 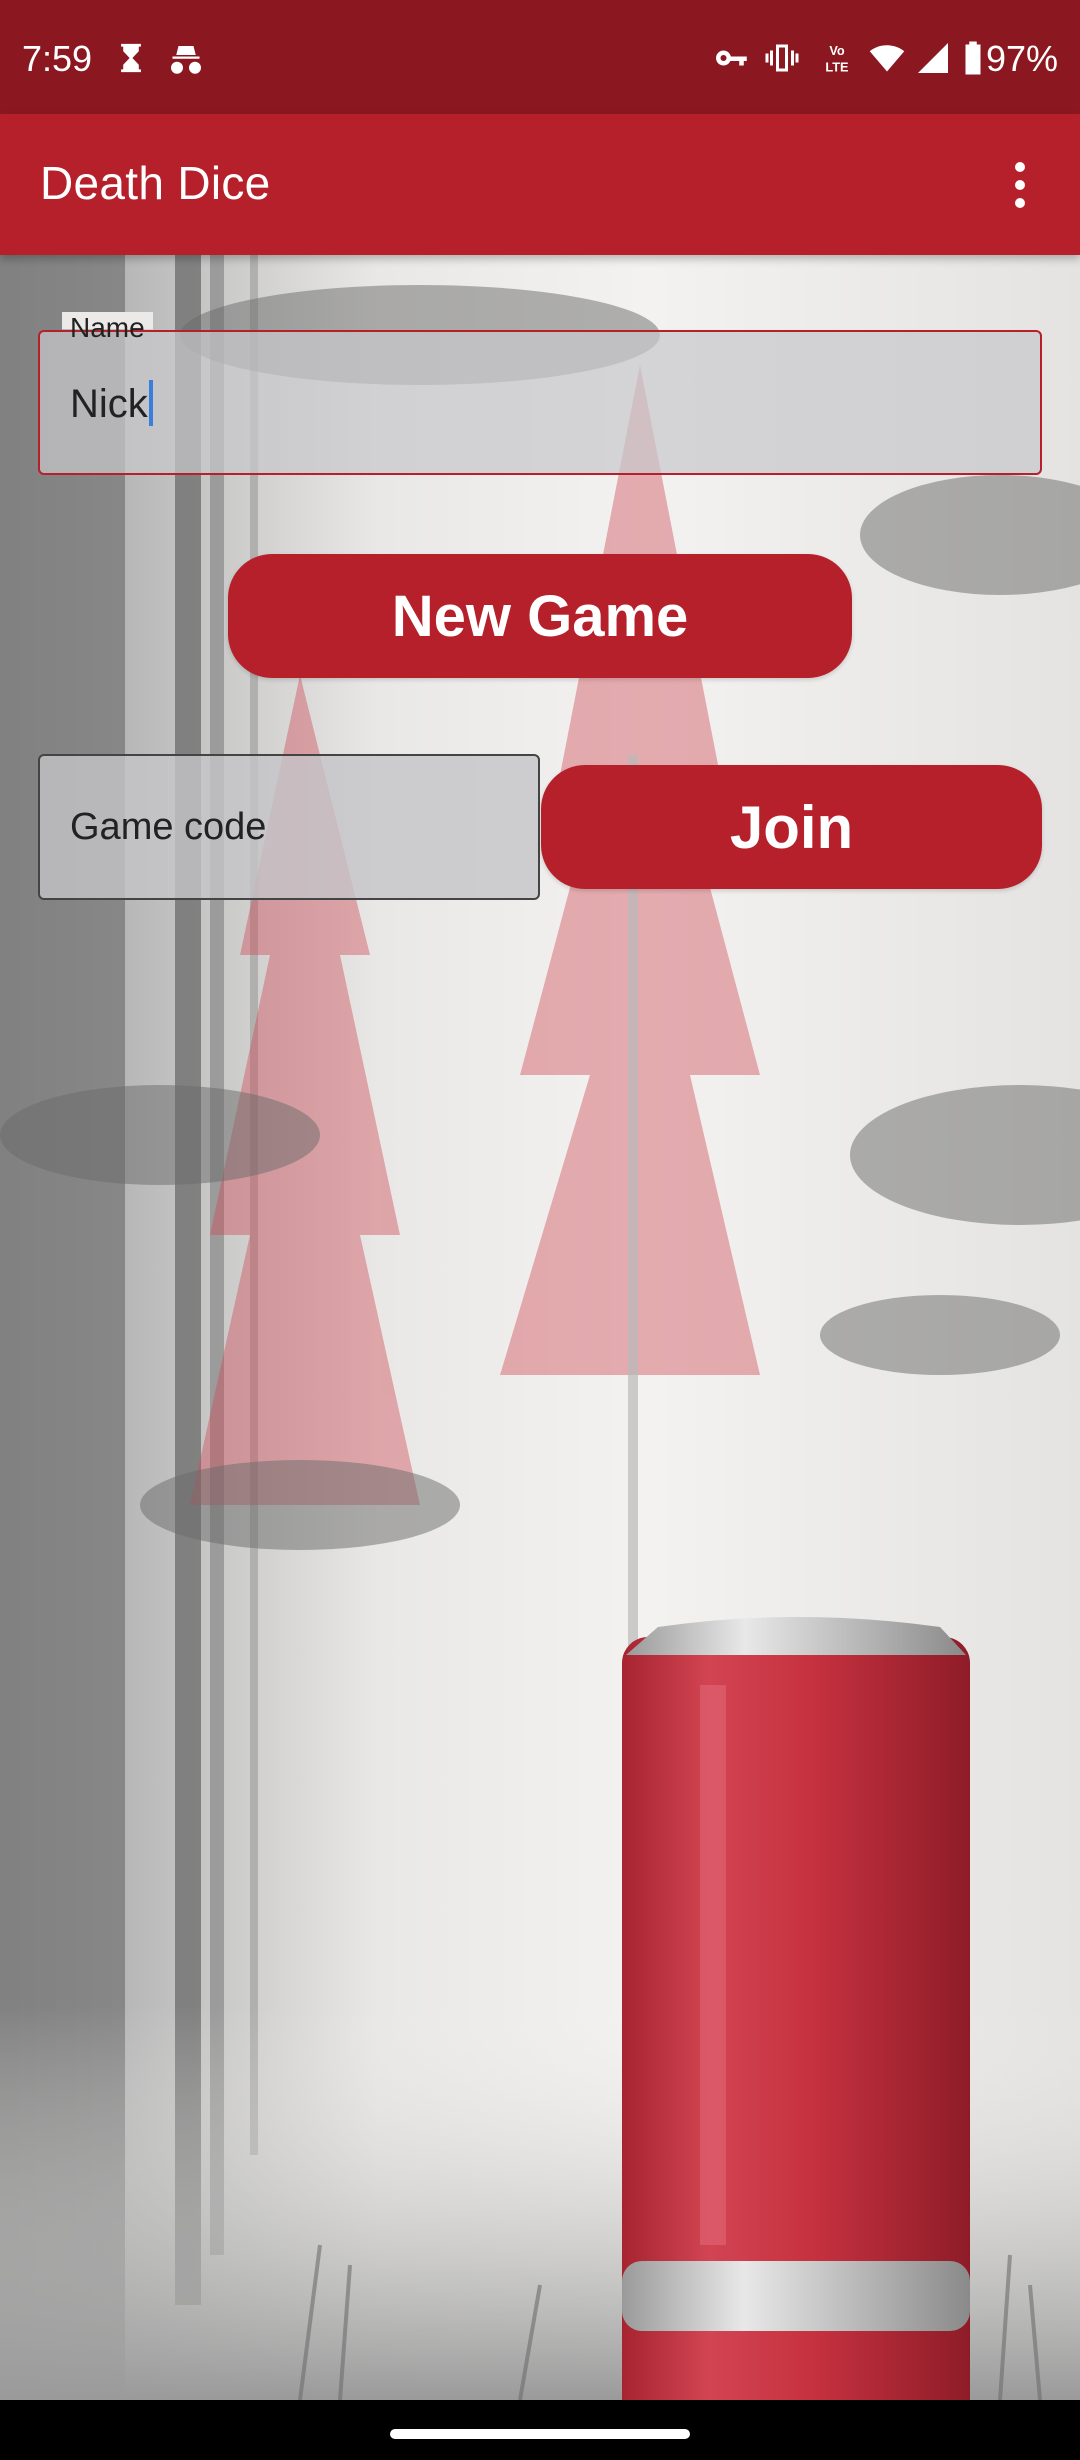 What do you see at coordinates (796, 2008) in the screenshot?
I see `red-can-image` at bounding box center [796, 2008].